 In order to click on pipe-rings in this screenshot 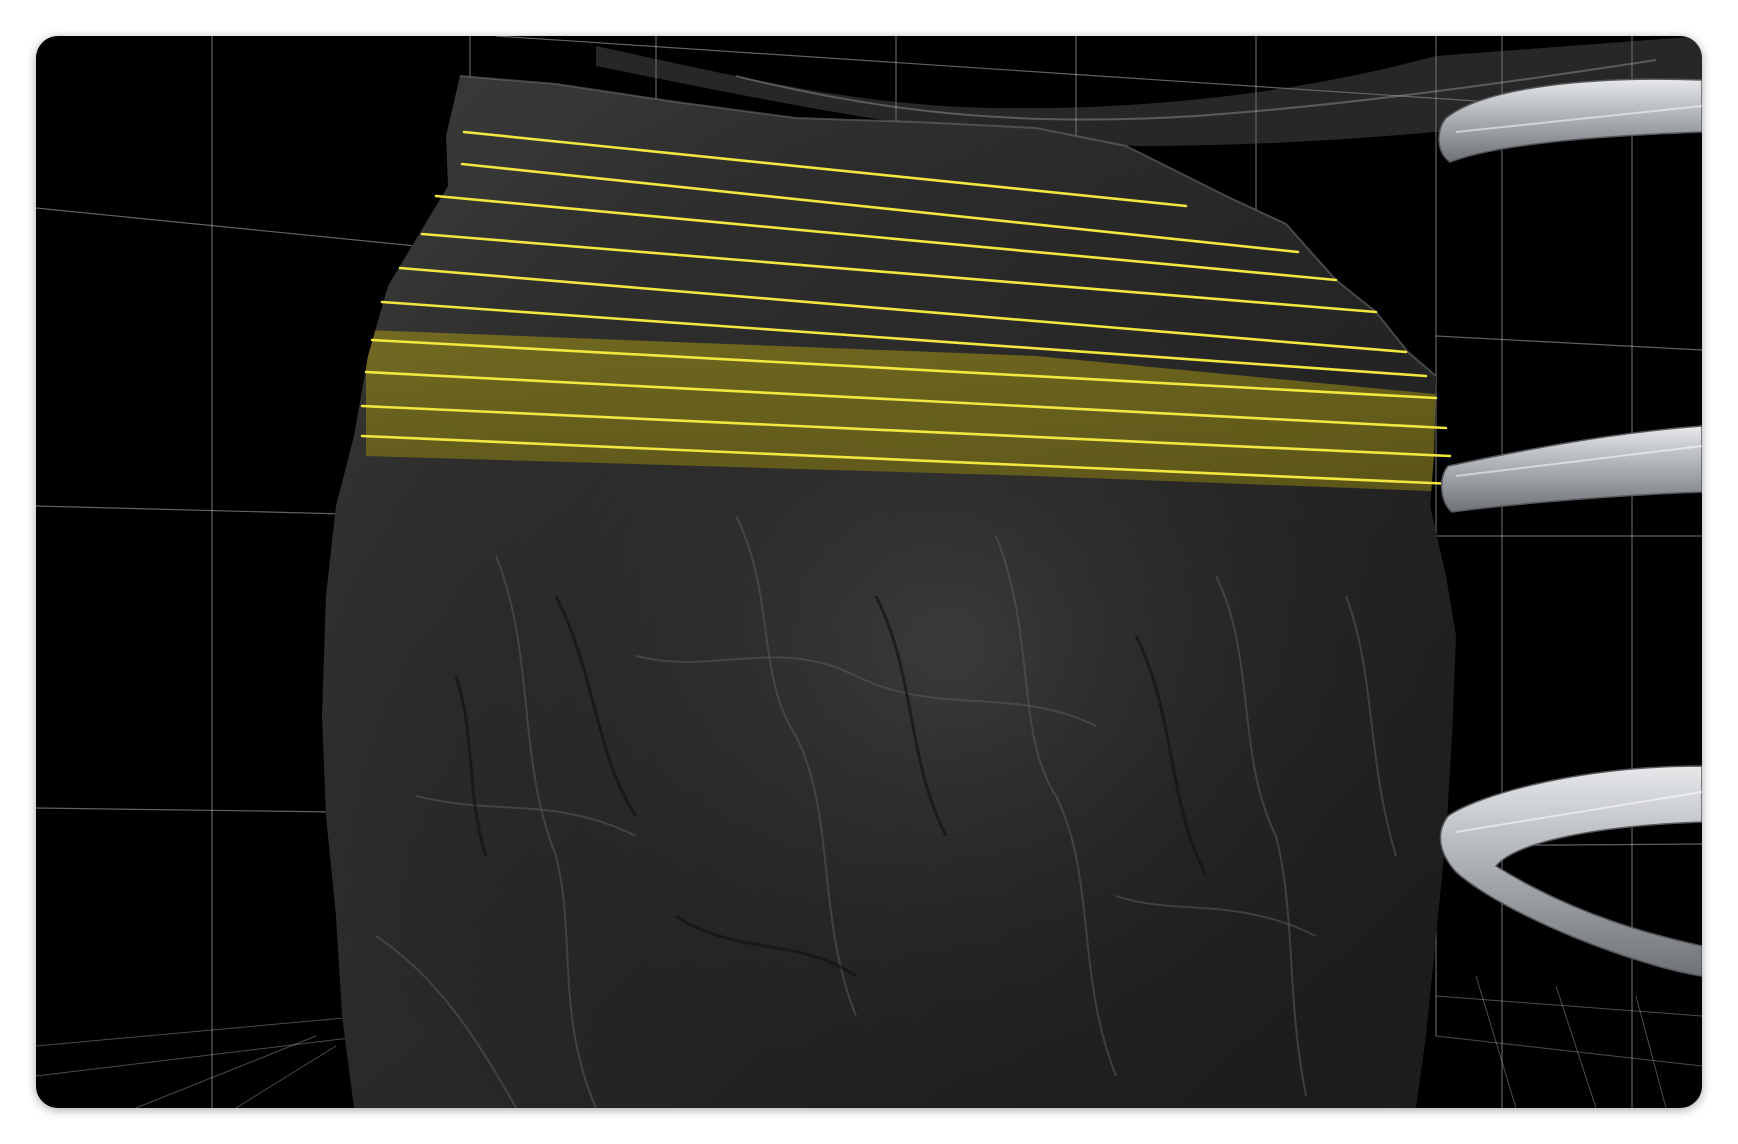, I will do `click(1570, 527)`.